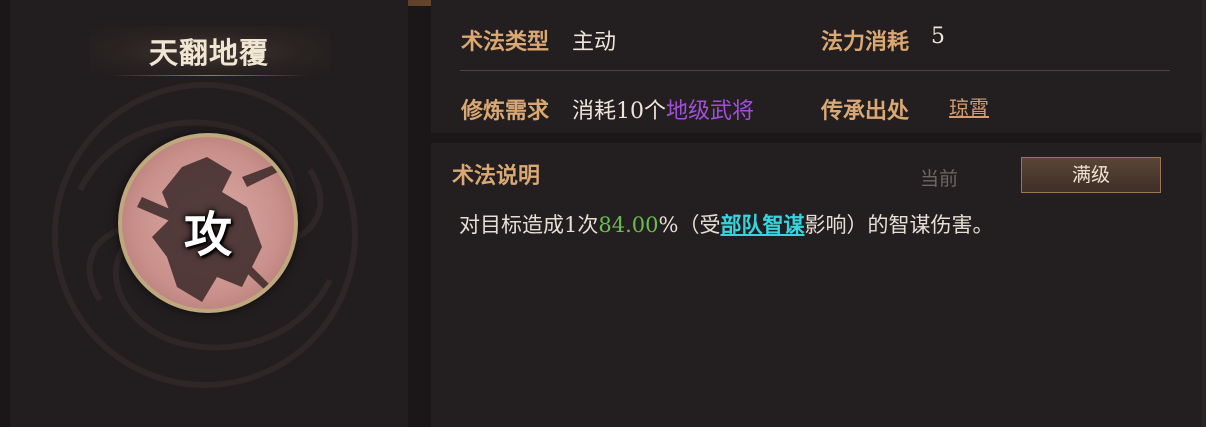 The image size is (1206, 427). Describe the element at coordinates (969, 106) in the screenshot. I see `origin-link: 琼霄` at that location.